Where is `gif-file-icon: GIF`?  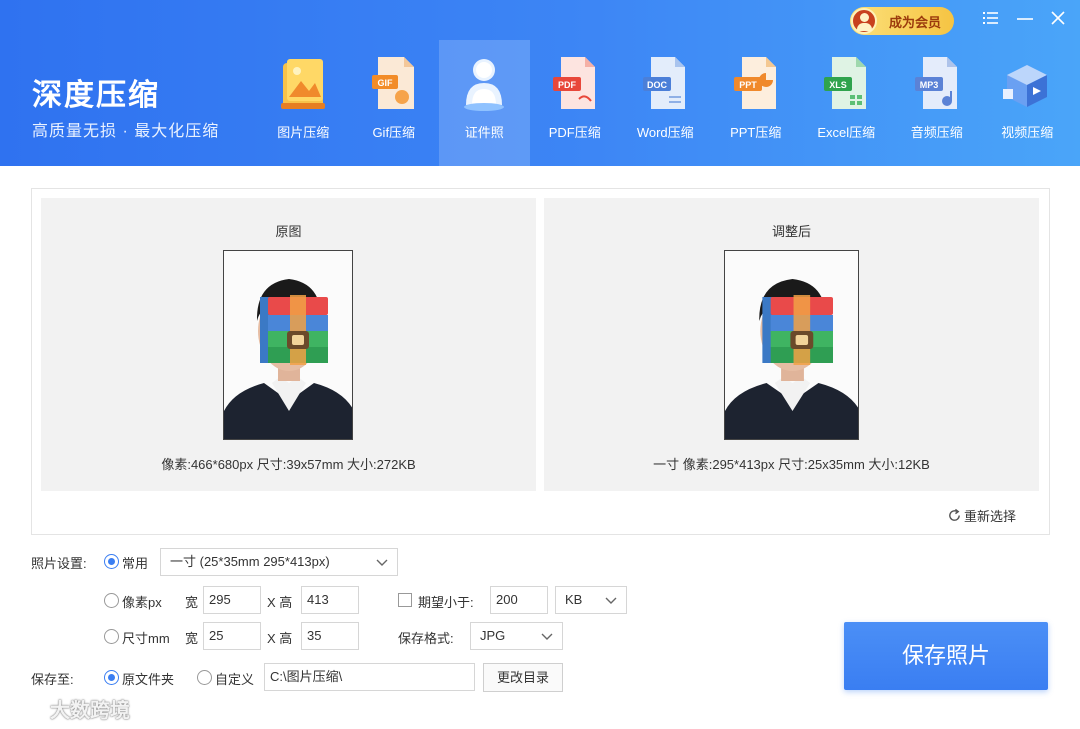
gif-file-icon: GIF is located at coordinates (392, 83).